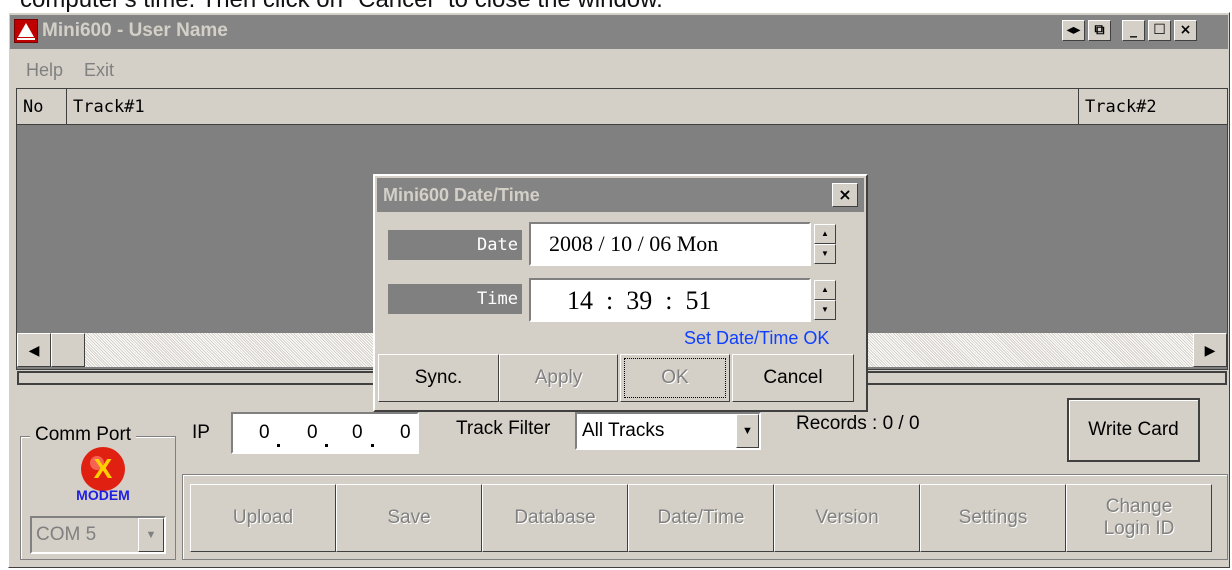 The image size is (1232, 570). Describe the element at coordinates (461, 195) in the screenshot. I see `dialog-title: Mini600 Date/Time` at that location.